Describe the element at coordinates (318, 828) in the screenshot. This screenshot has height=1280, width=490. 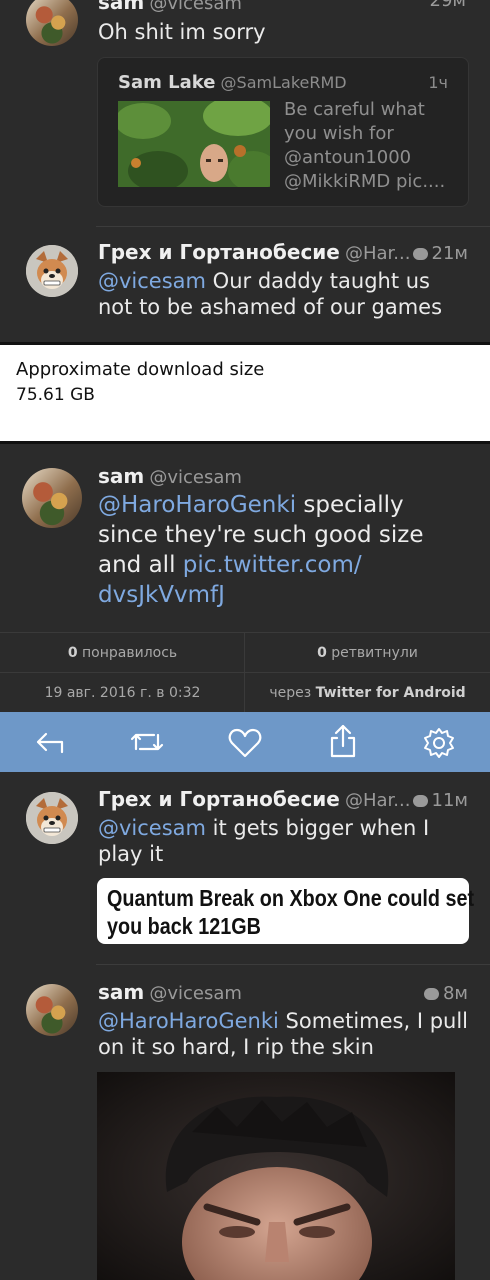
I see `text-segment: it gets bigger when I` at that location.